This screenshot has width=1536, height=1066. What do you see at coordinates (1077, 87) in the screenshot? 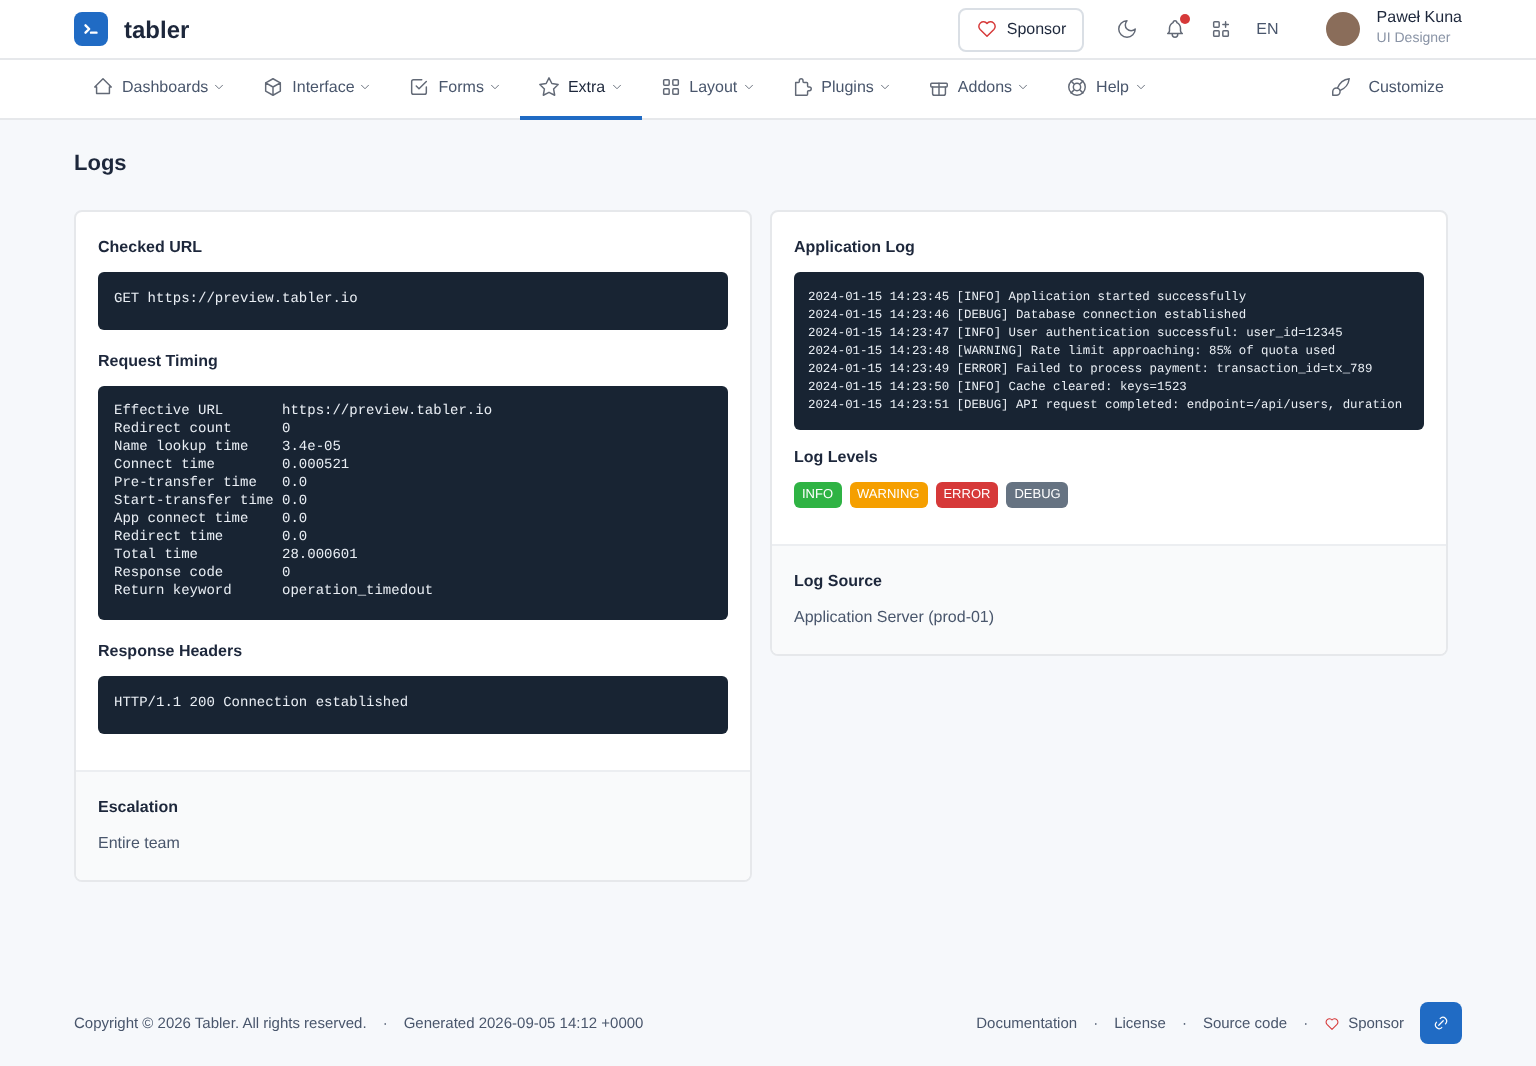
I see `lifebuoy-icon` at bounding box center [1077, 87].